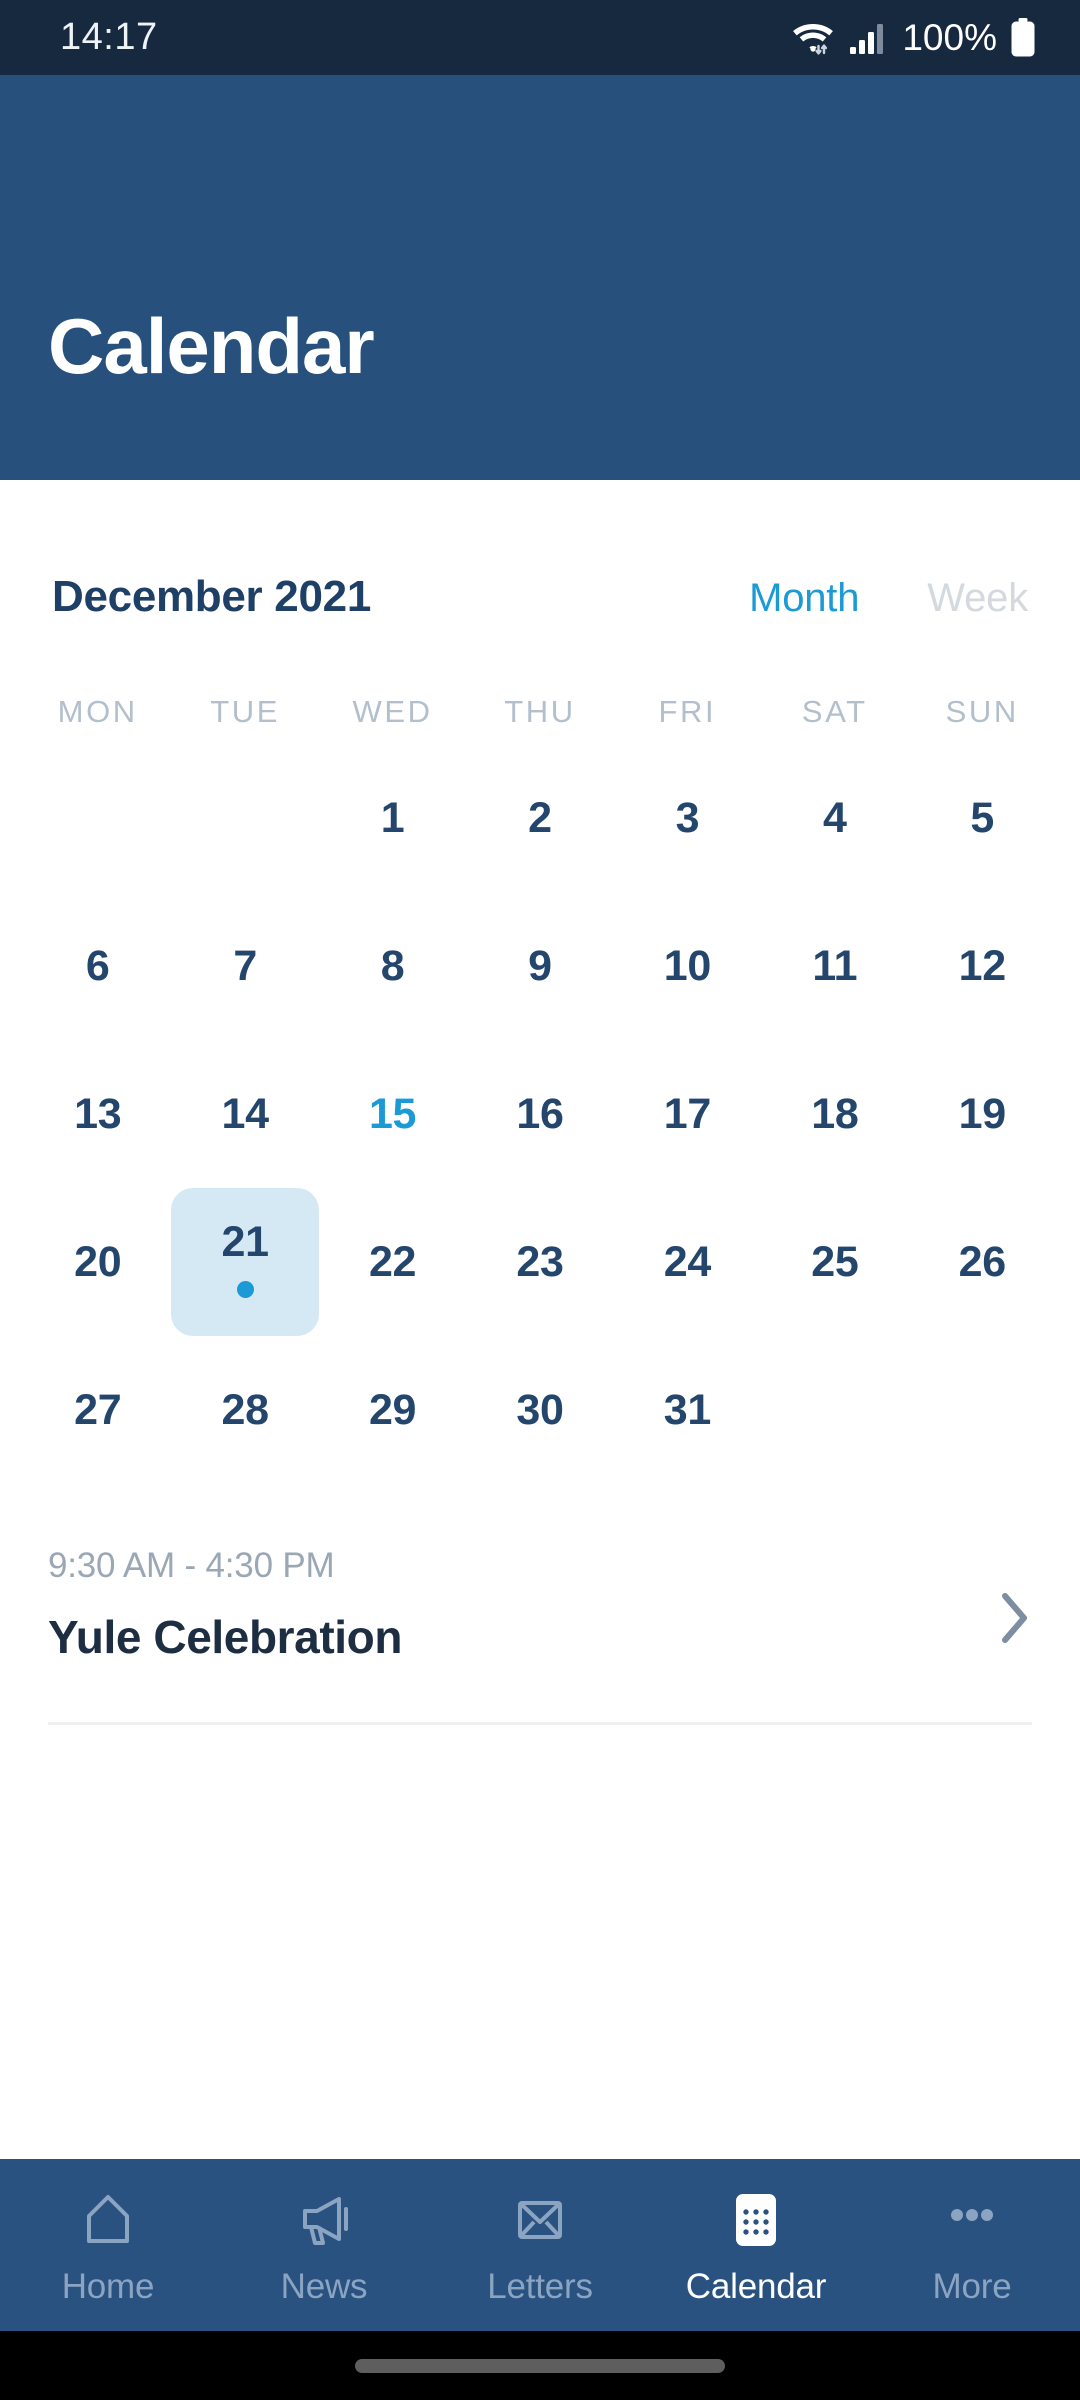 This screenshot has width=1080, height=2400. I want to click on nav-item-calendar: Calendar, so click(756, 2245).